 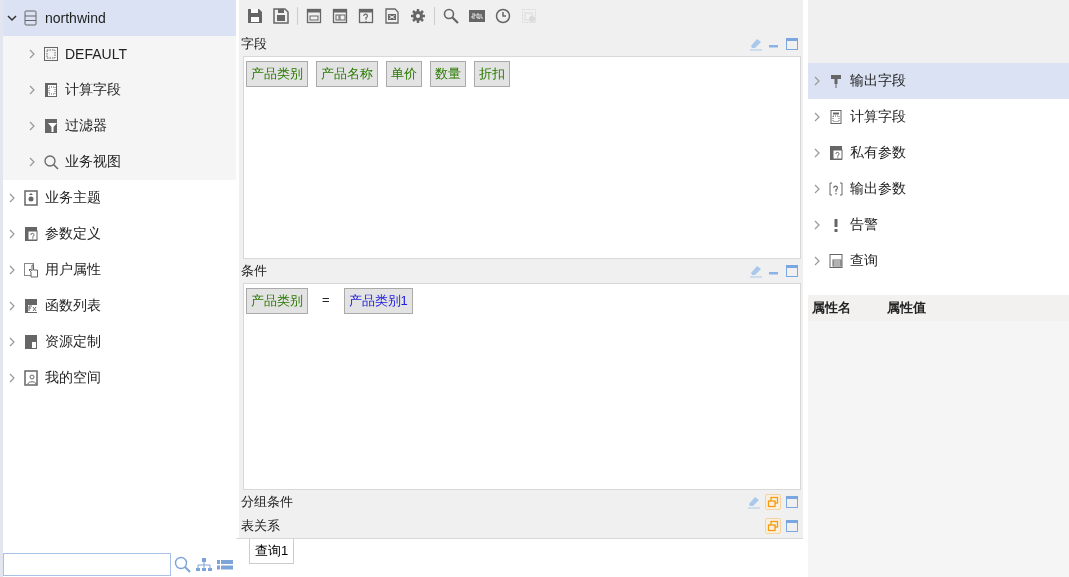 What do you see at coordinates (51, 126) in the screenshot?
I see `filter-icon` at bounding box center [51, 126].